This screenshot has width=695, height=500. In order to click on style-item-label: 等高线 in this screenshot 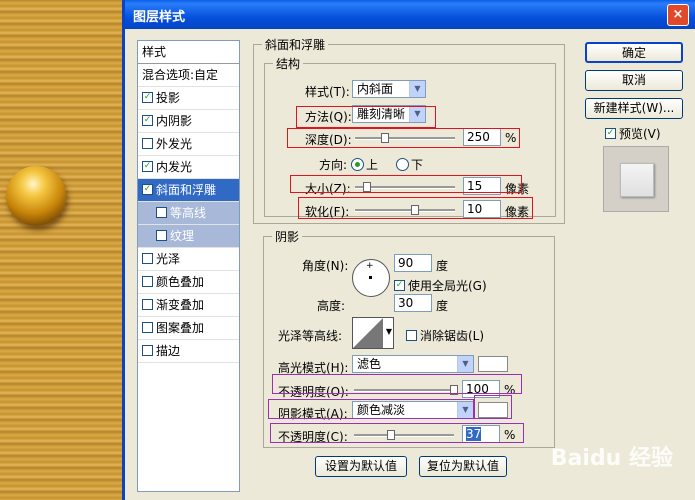, I will do `click(188, 213)`.